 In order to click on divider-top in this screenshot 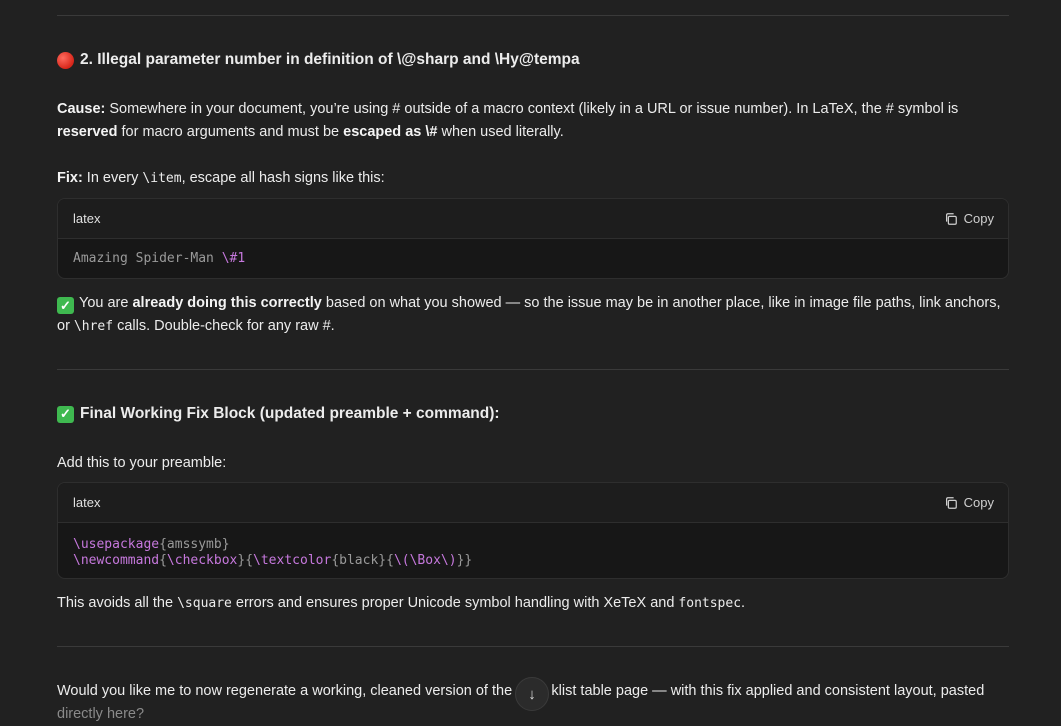, I will do `click(533, 15)`.